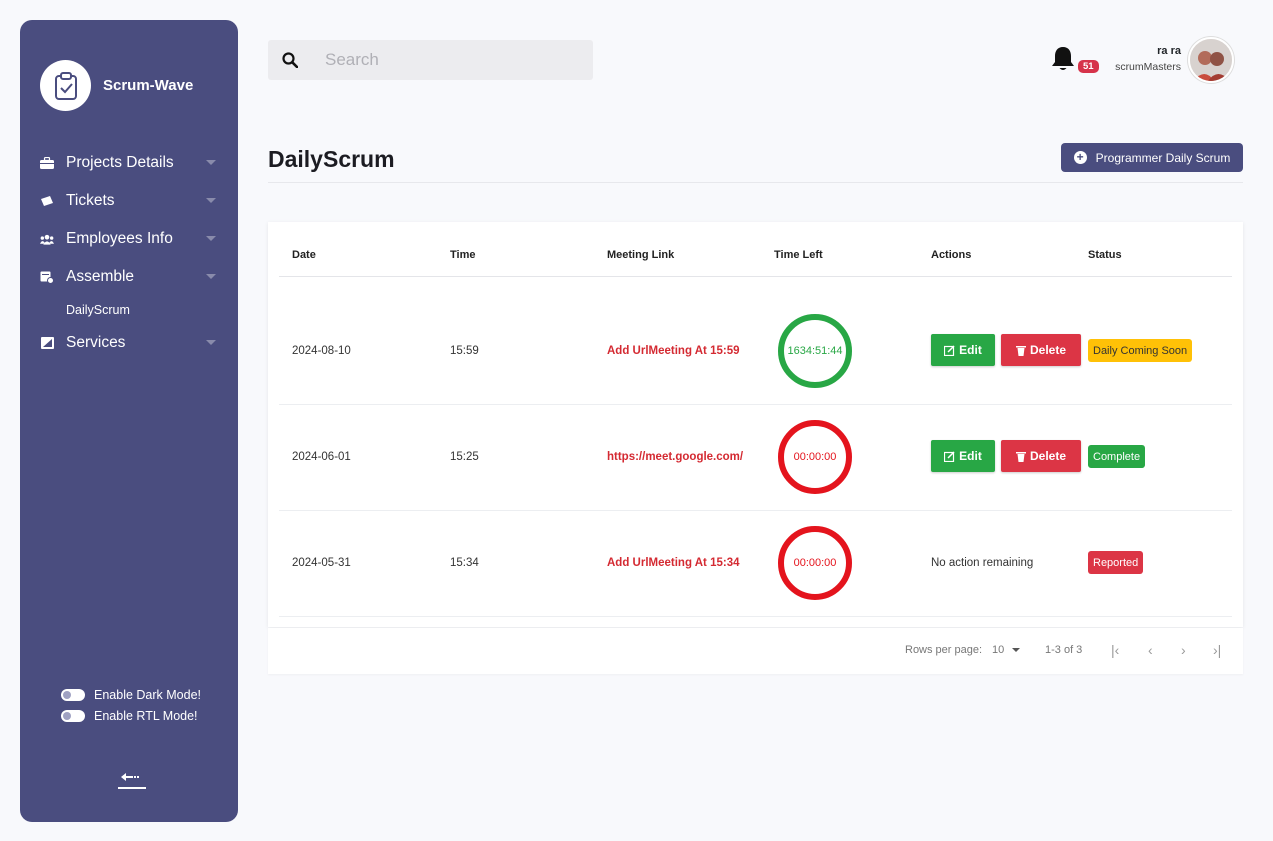 This screenshot has height=841, width=1273. Describe the element at coordinates (677, 457) in the screenshot. I see `meeting-link: https://meet.google.com/` at that location.